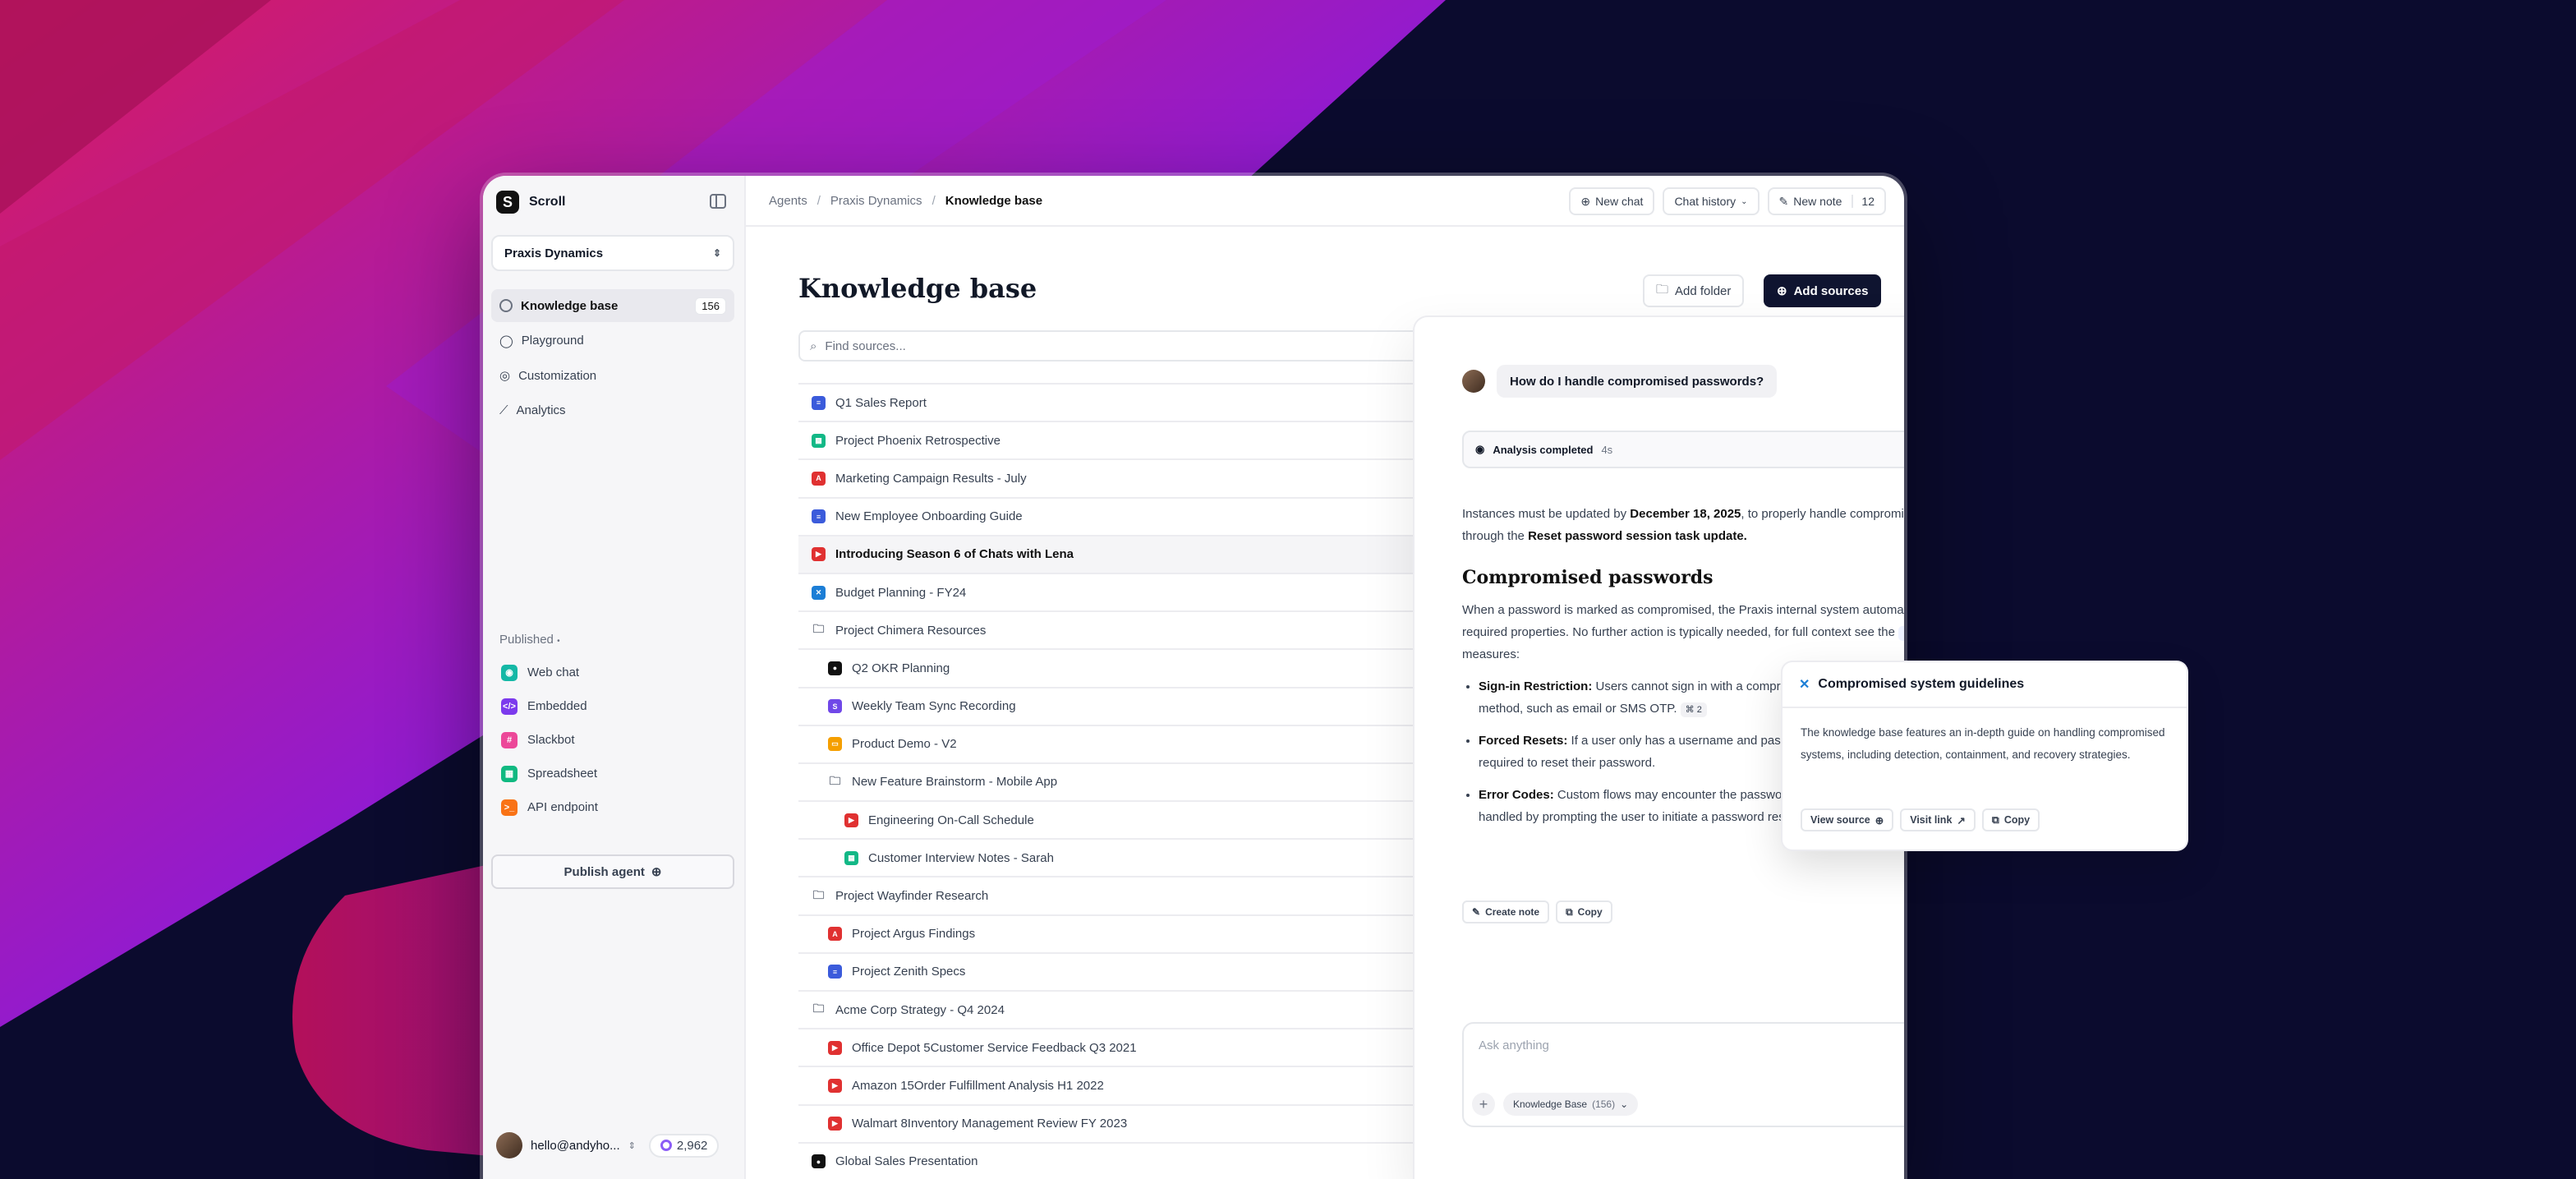 The image size is (2576, 1179). Describe the element at coordinates (917, 440) in the screenshot. I see `source-label: Project Phoenix Retrospective` at that location.